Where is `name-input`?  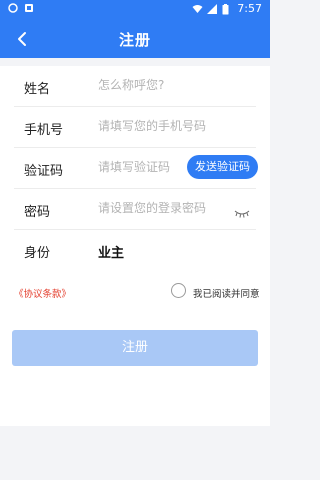 name-input is located at coordinates (168, 85).